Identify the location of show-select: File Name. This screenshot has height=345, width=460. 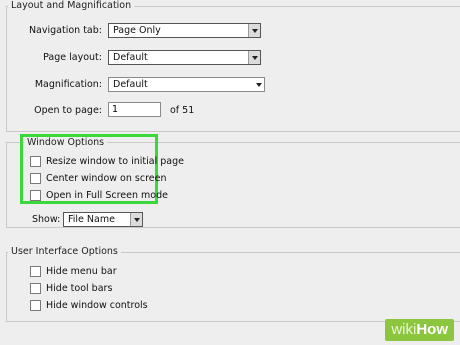
(103, 219).